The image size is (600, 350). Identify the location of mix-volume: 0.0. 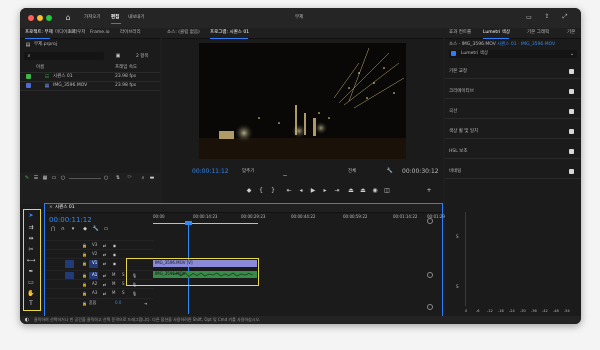
(118, 303).